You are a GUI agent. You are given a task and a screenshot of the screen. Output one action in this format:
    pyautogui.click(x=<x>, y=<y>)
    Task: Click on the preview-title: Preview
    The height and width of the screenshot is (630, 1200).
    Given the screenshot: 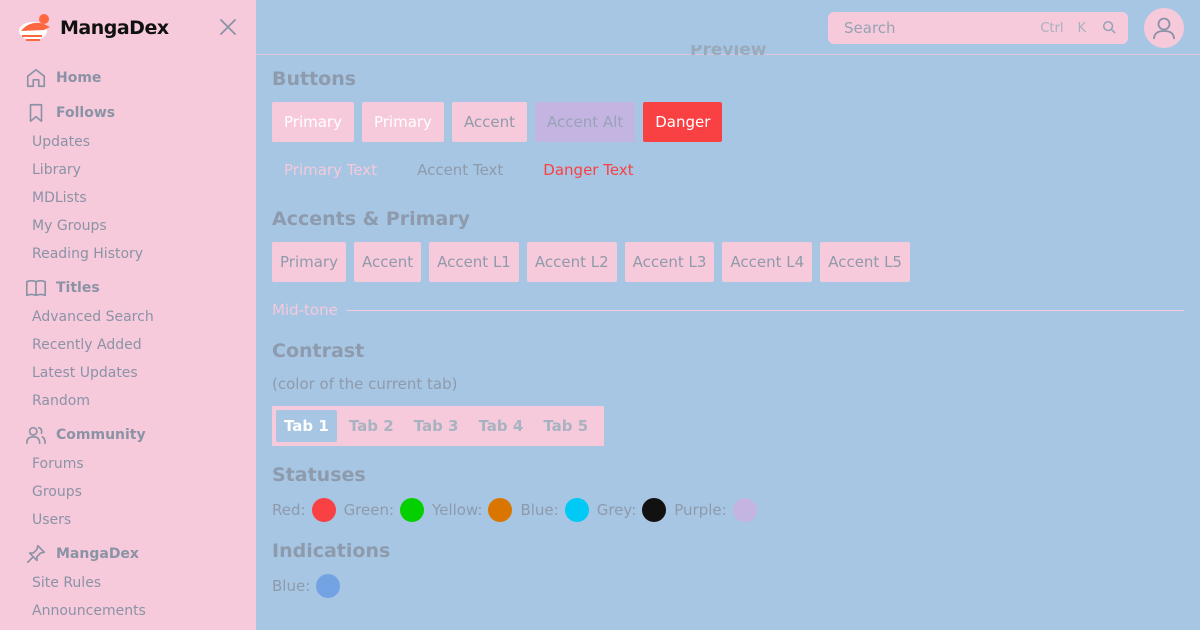 What is the action you would take?
    pyautogui.click(x=728, y=50)
    